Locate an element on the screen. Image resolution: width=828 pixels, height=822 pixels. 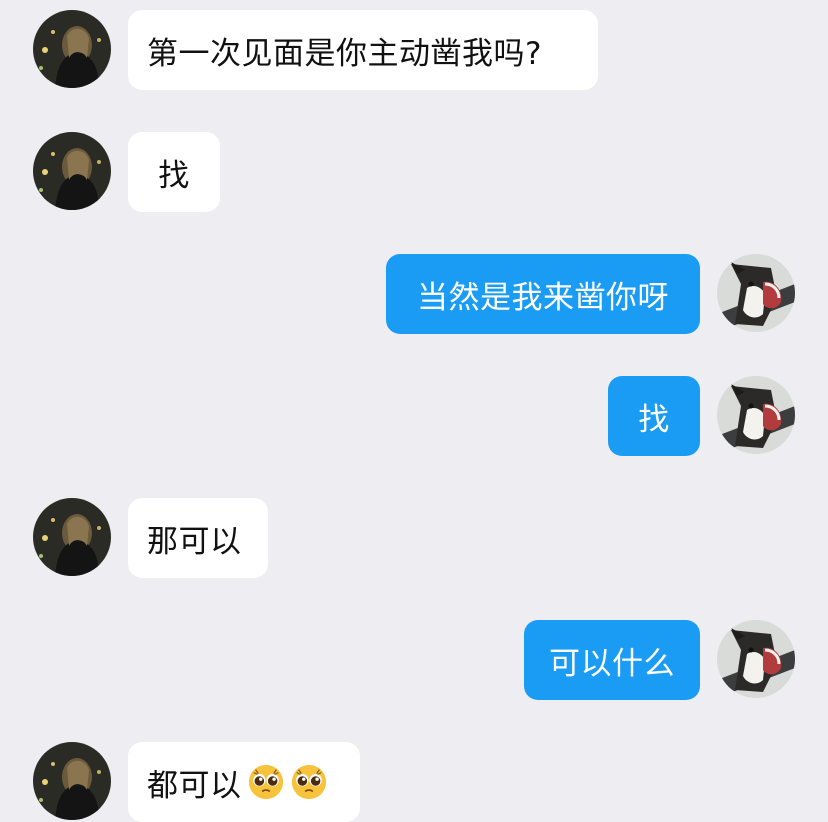
message-bubble-received: 找 is located at coordinates (174, 172).